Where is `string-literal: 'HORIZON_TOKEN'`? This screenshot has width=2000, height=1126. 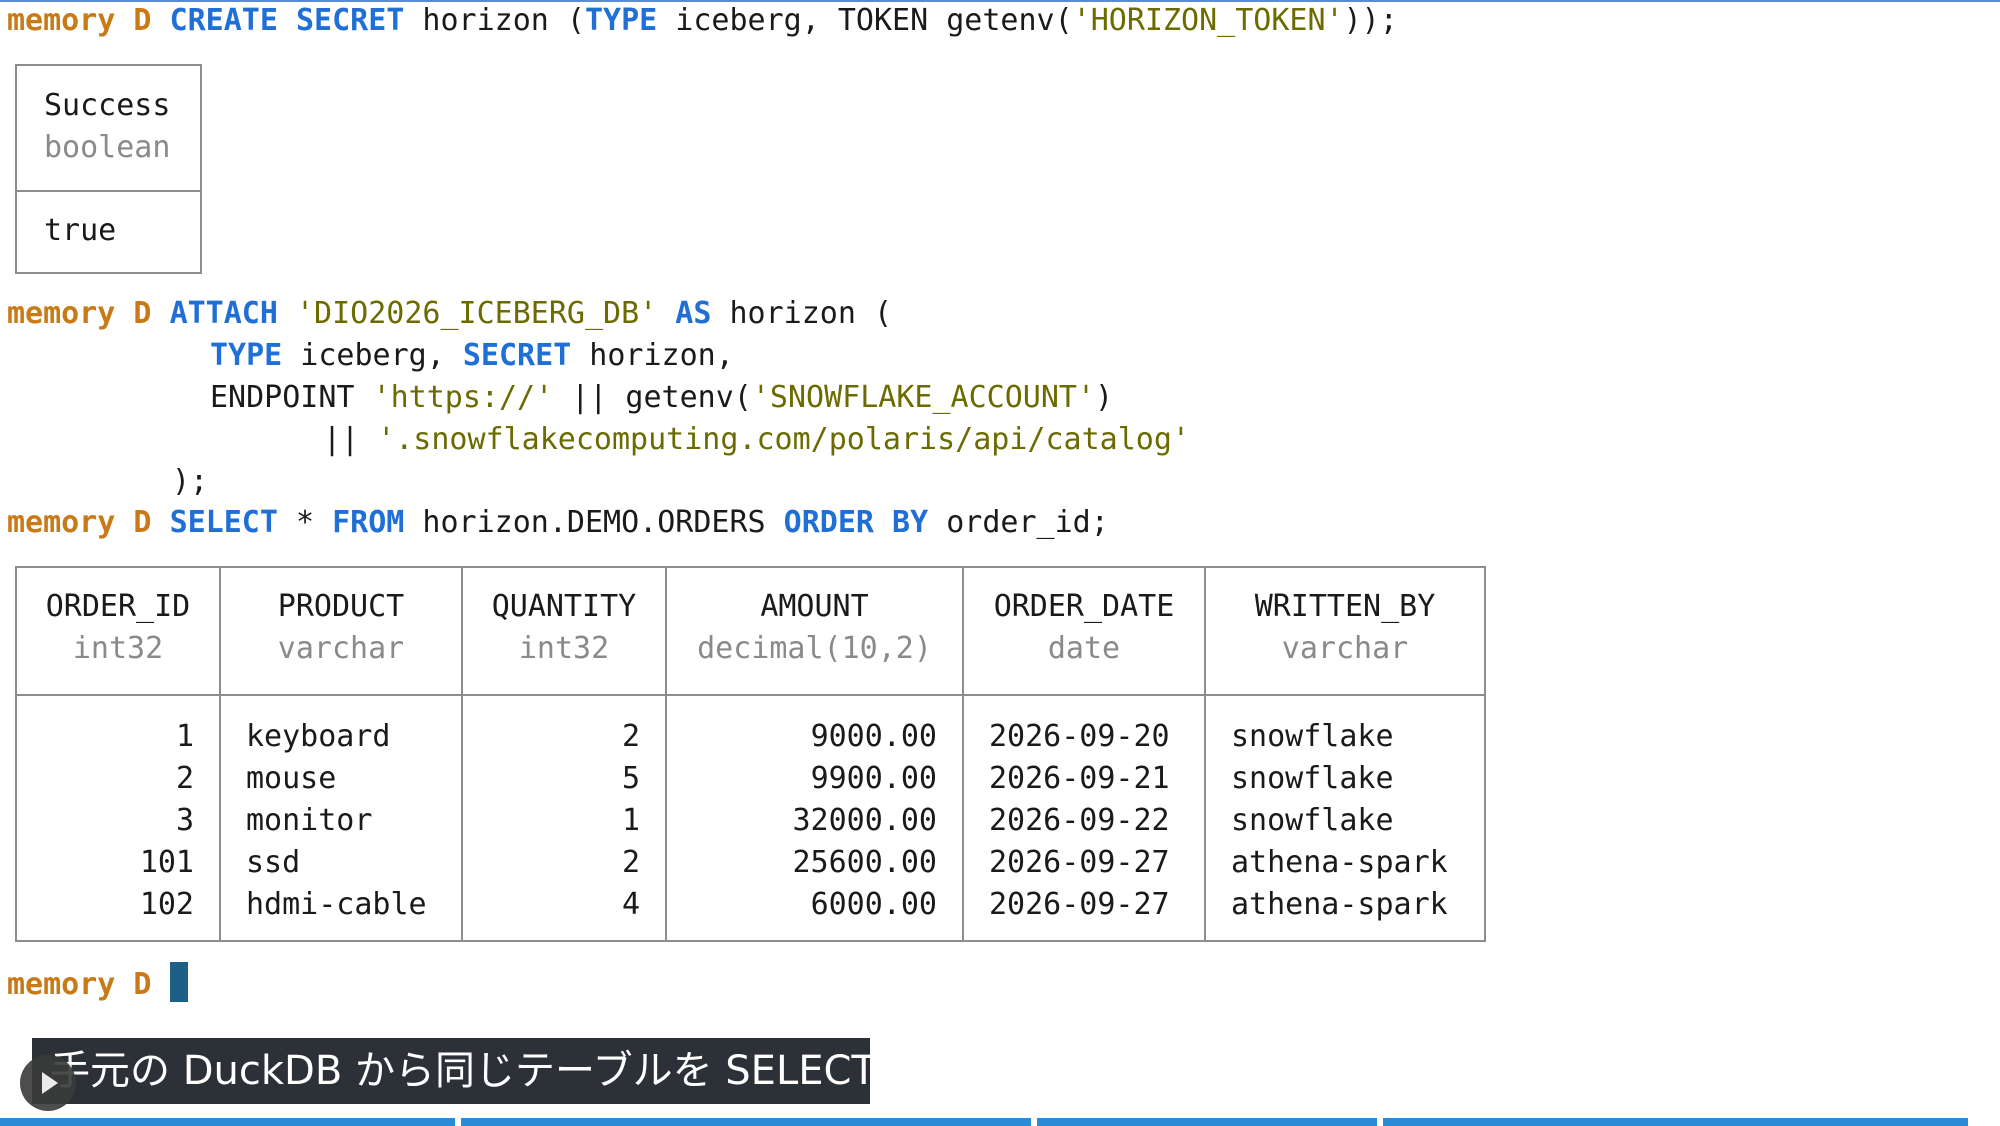
string-literal: 'HORIZON_TOKEN' is located at coordinates (1208, 20).